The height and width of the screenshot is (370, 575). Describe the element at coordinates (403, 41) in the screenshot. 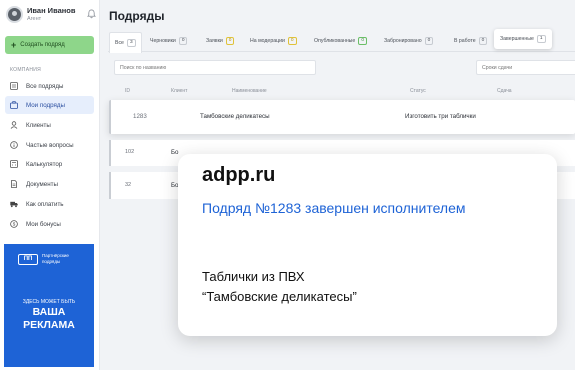

I see `tab-label: Забронировано` at that location.